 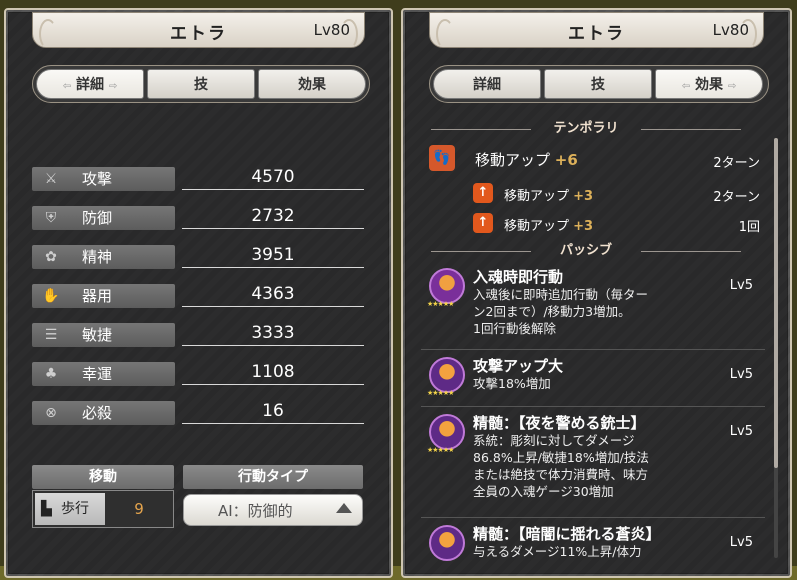 What do you see at coordinates (97, 335) in the screenshot?
I see `stat-name: 敏捷` at bounding box center [97, 335].